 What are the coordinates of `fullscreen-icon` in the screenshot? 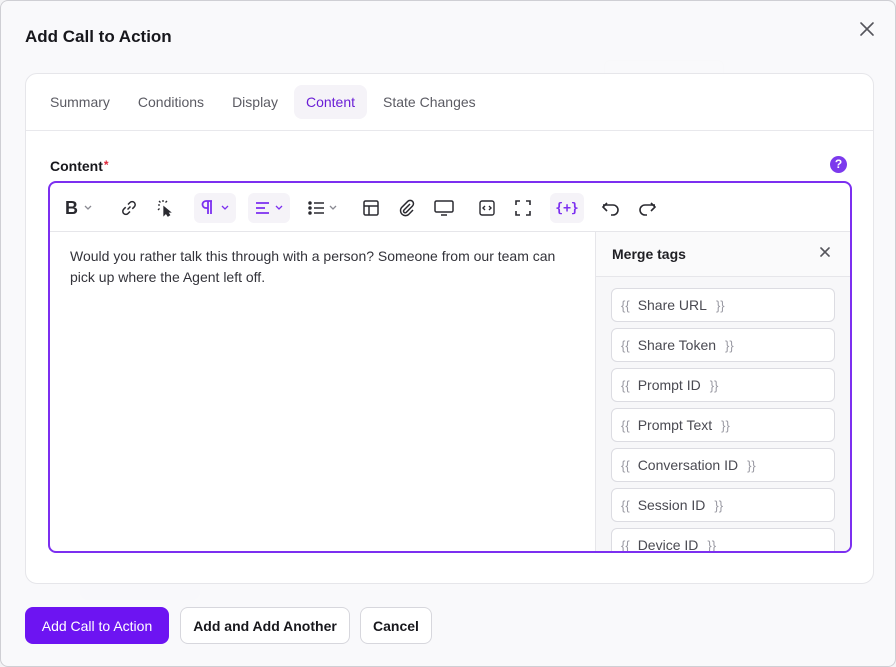 It's located at (523, 208).